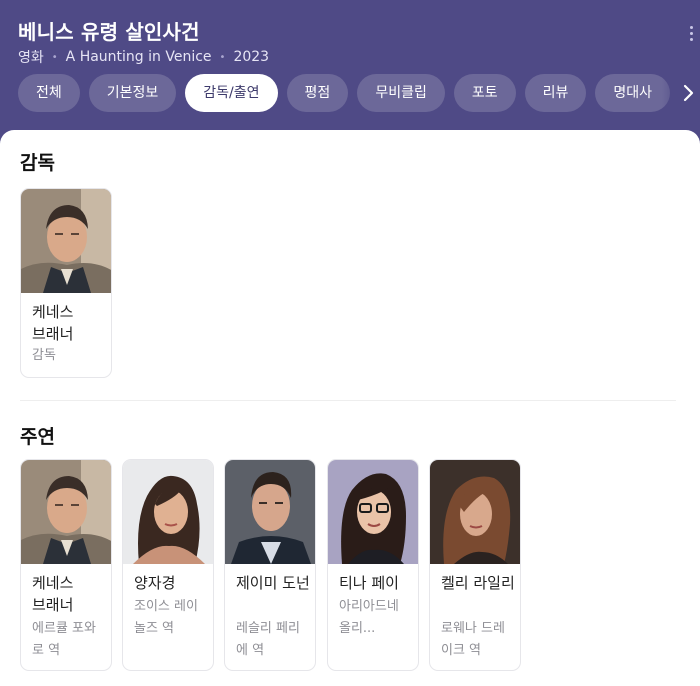 This screenshot has width=700, height=686. I want to click on chevron-right-icon, so click(688, 95).